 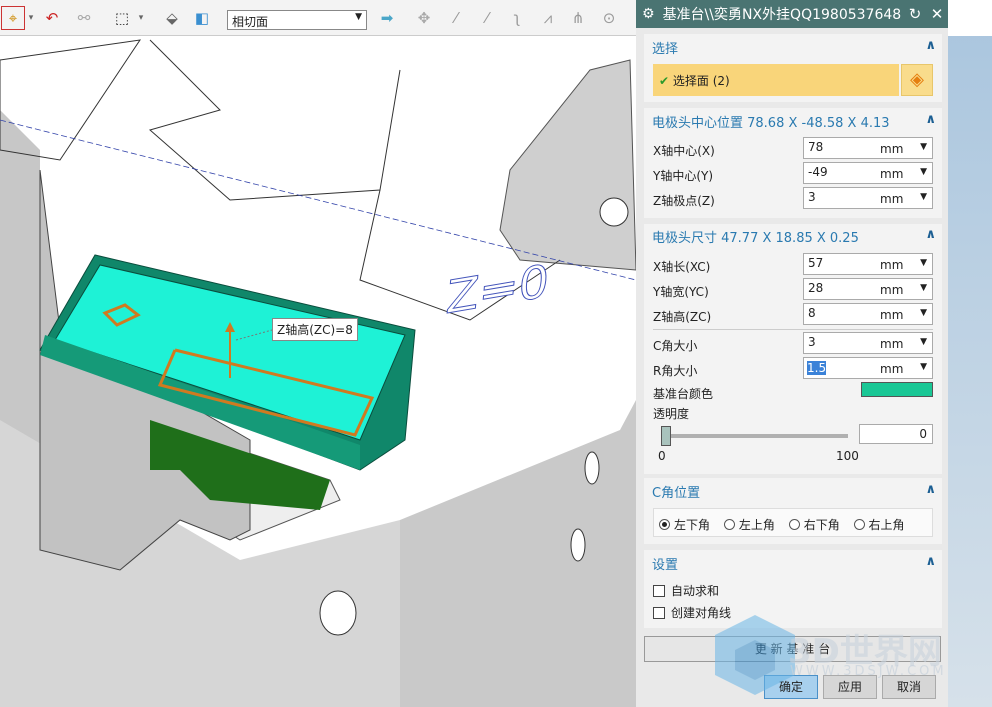 What do you see at coordinates (666, 436) in the screenshot?
I see `transparency-slider-thumb` at bounding box center [666, 436].